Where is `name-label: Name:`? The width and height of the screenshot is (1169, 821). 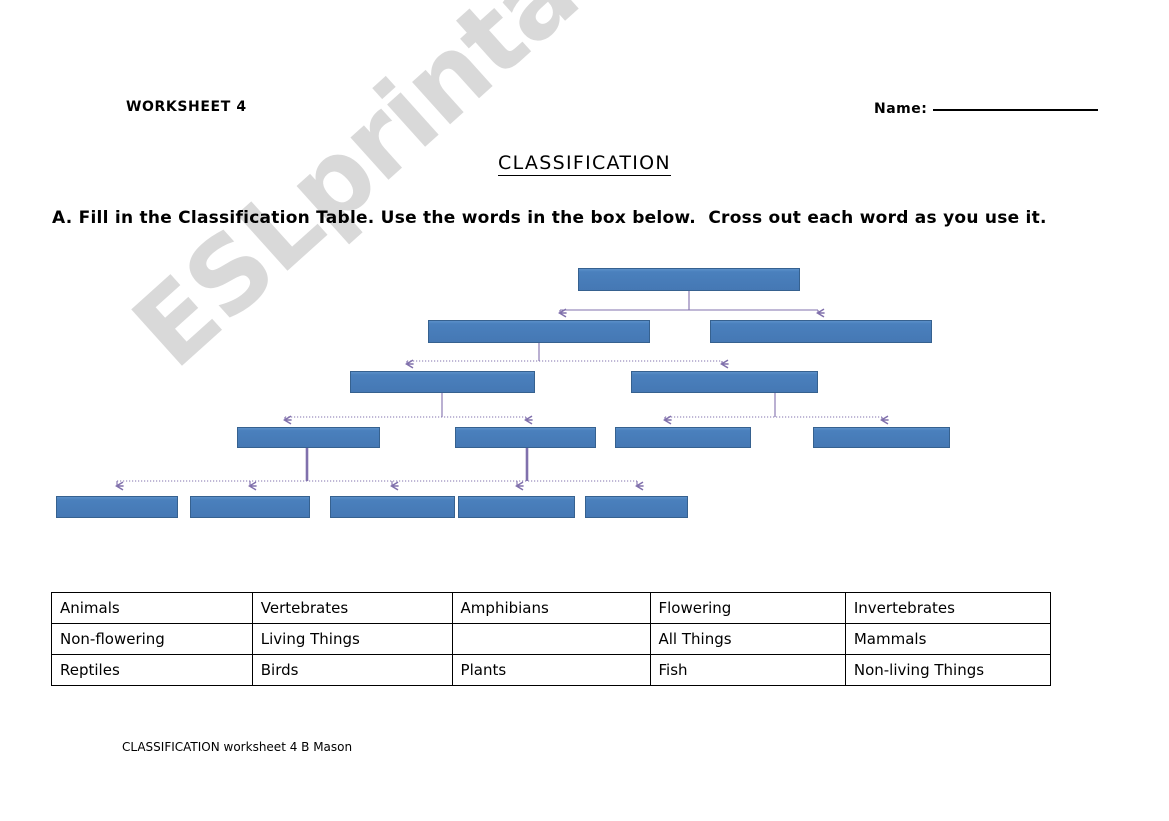 name-label: Name: is located at coordinates (901, 109).